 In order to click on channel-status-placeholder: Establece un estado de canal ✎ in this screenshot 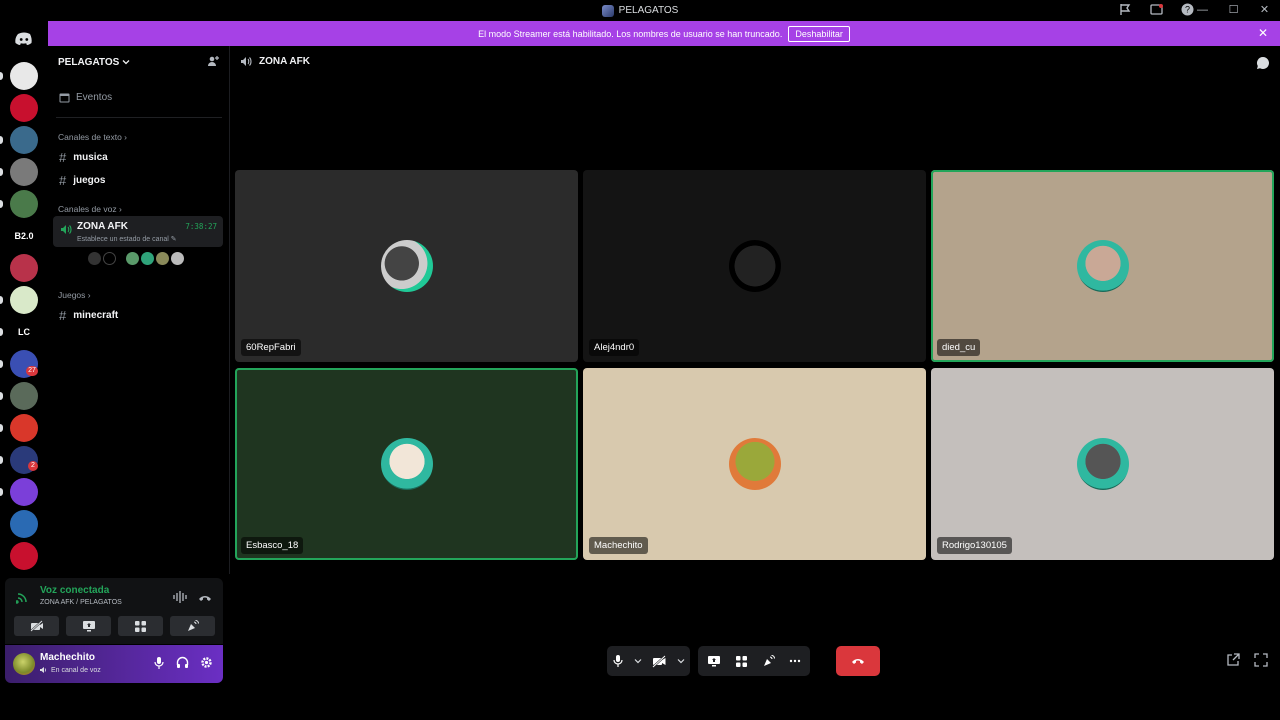, I will do `click(127, 239)`.